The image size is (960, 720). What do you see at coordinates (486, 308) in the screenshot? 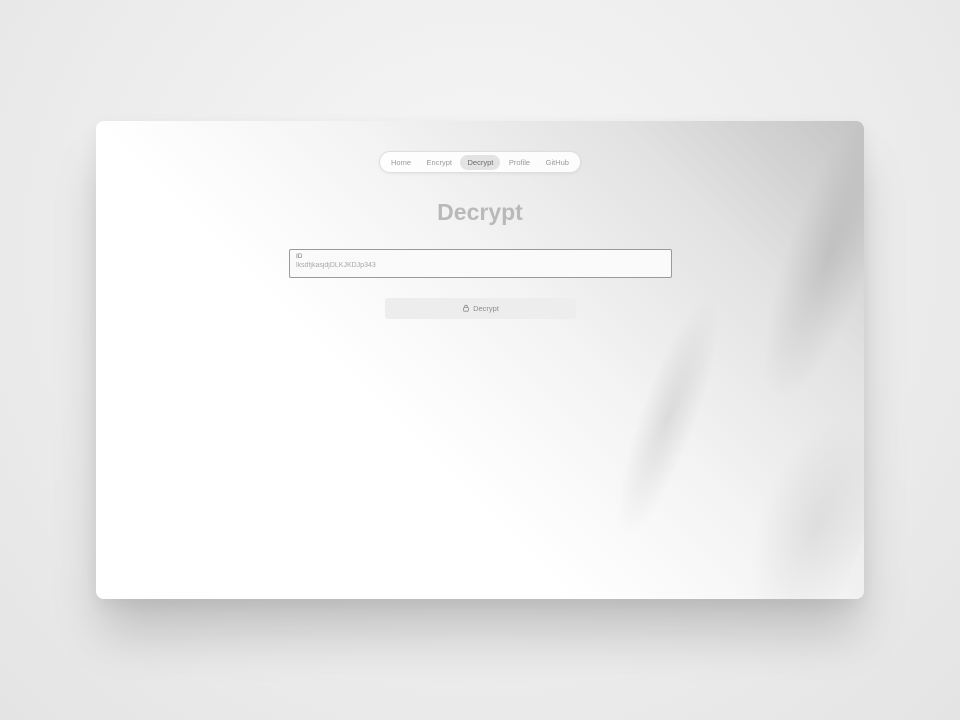
I see `decrypt-button-label: Decrypt` at bounding box center [486, 308].